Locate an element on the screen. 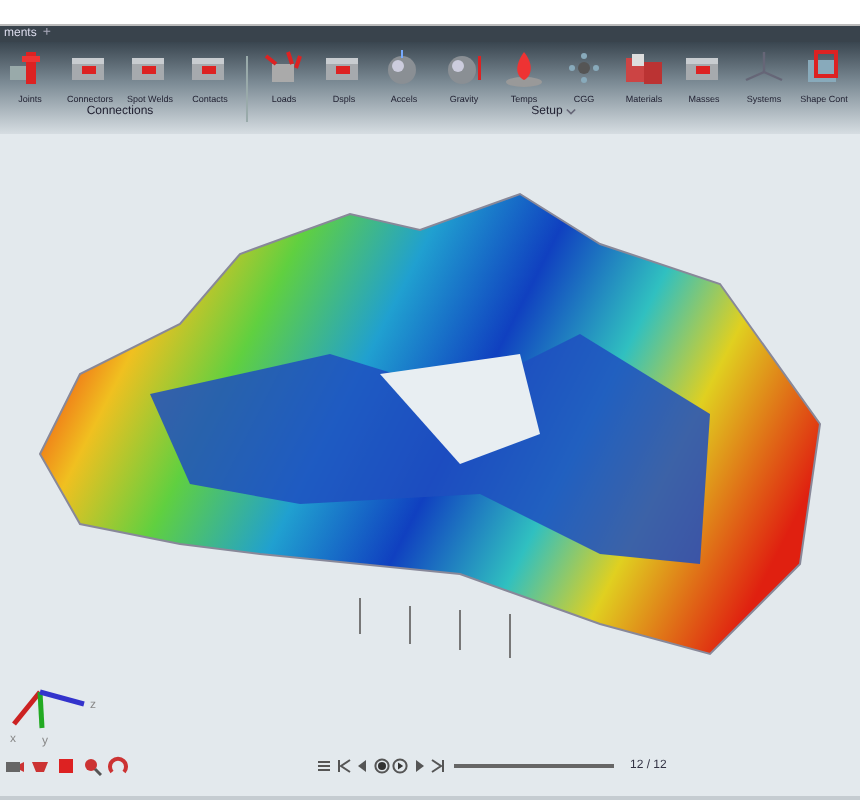  last-frame-icon is located at coordinates (438, 766).